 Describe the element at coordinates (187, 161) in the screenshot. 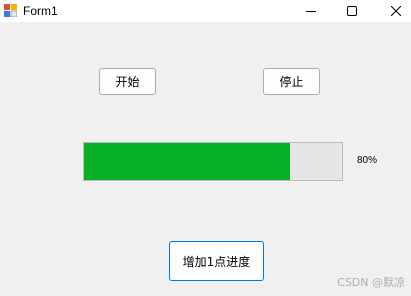

I see `progress-fill` at that location.